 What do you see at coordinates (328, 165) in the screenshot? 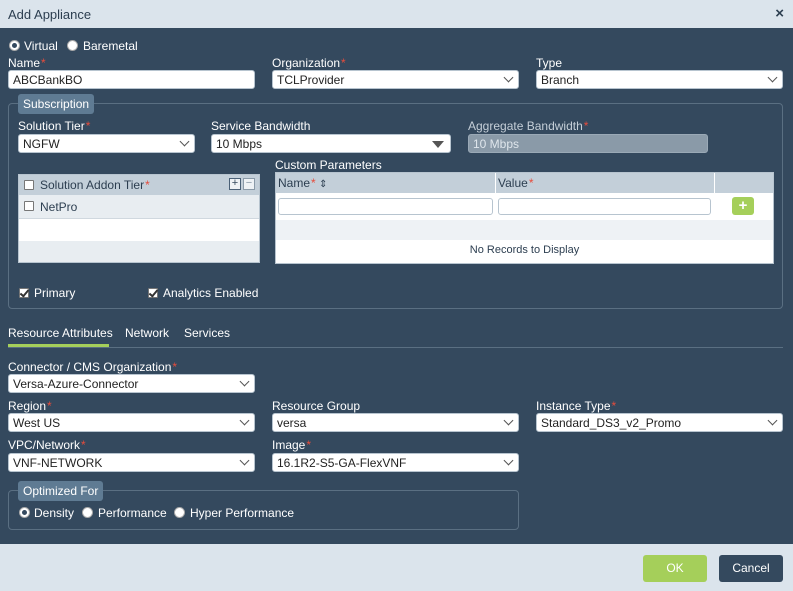
I see `custom-parameters-title: Custom Parameters` at bounding box center [328, 165].